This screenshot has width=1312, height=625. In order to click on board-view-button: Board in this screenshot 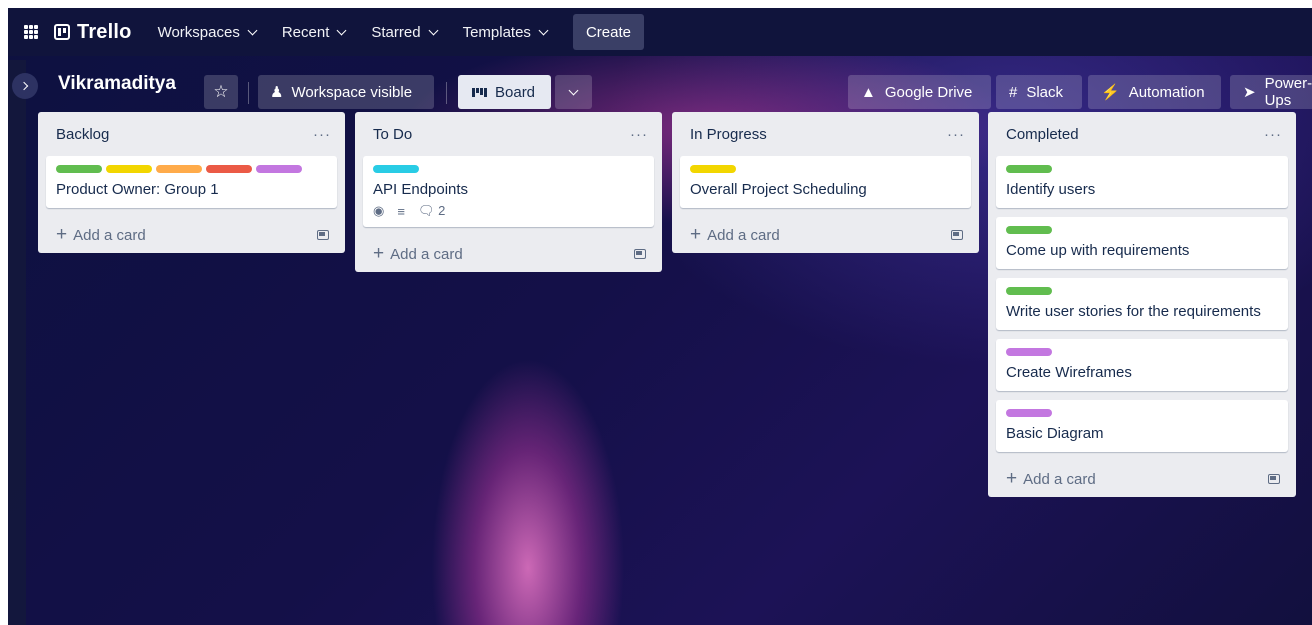, I will do `click(504, 92)`.